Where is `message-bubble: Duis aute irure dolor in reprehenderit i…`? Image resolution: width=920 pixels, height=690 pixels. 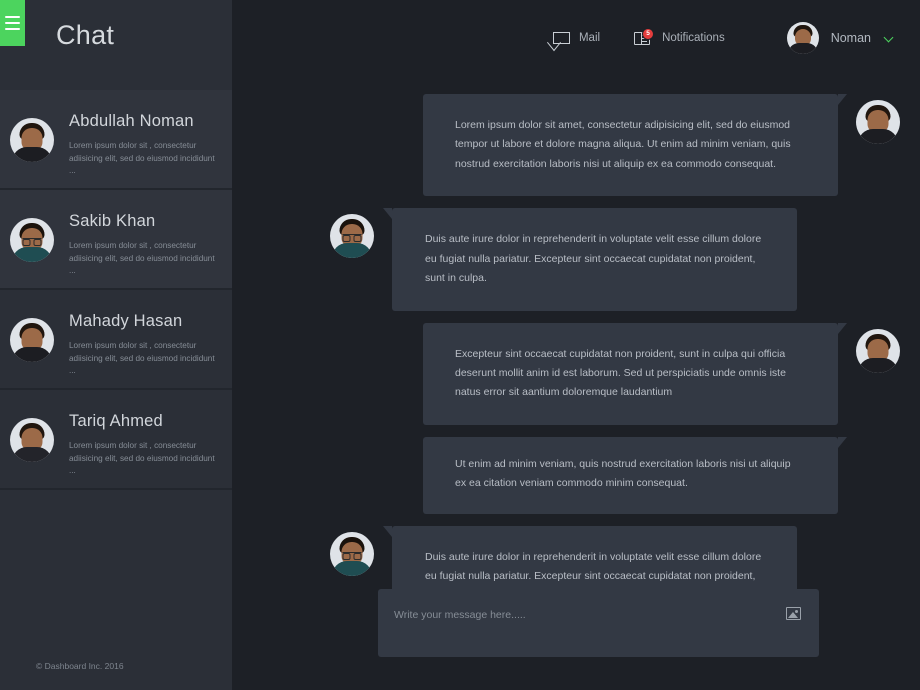 message-bubble: Duis aute irure dolor in reprehenderit i… is located at coordinates (590, 259).